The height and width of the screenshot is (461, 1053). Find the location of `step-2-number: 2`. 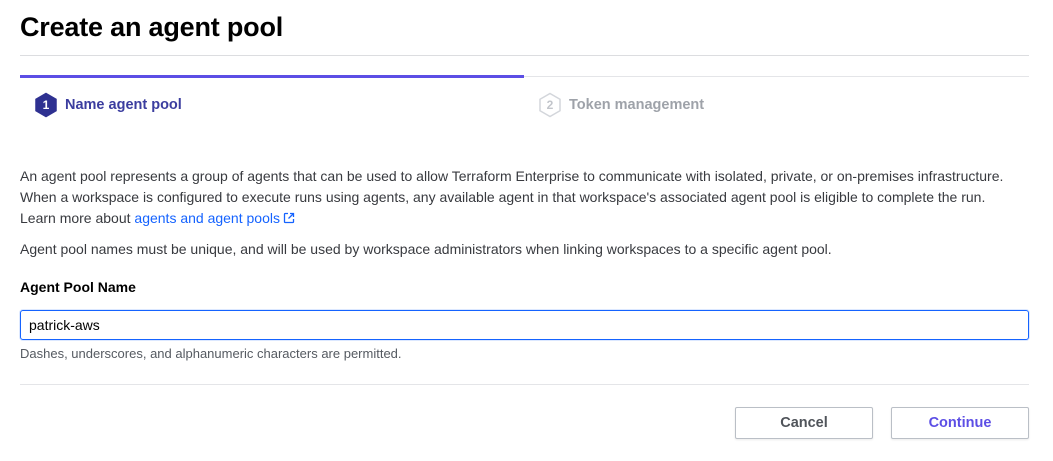

step-2-number: 2 is located at coordinates (550, 105).